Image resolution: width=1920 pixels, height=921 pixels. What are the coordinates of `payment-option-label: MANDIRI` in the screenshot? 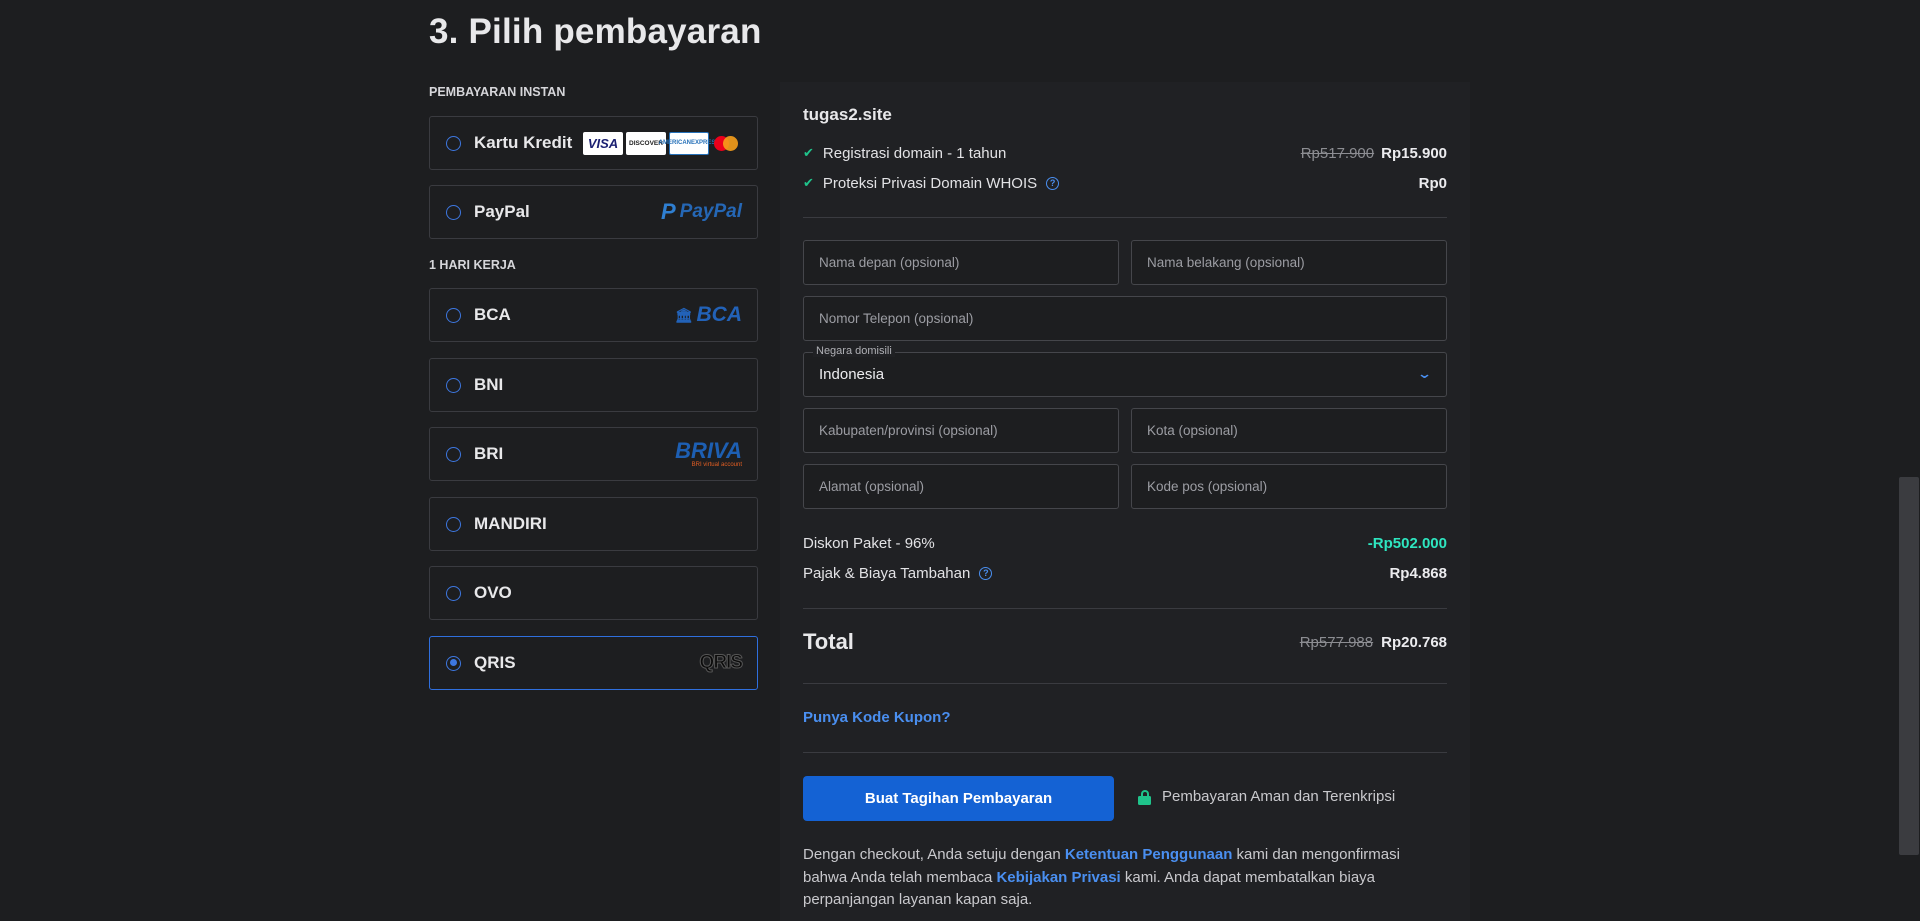 It's located at (510, 523).